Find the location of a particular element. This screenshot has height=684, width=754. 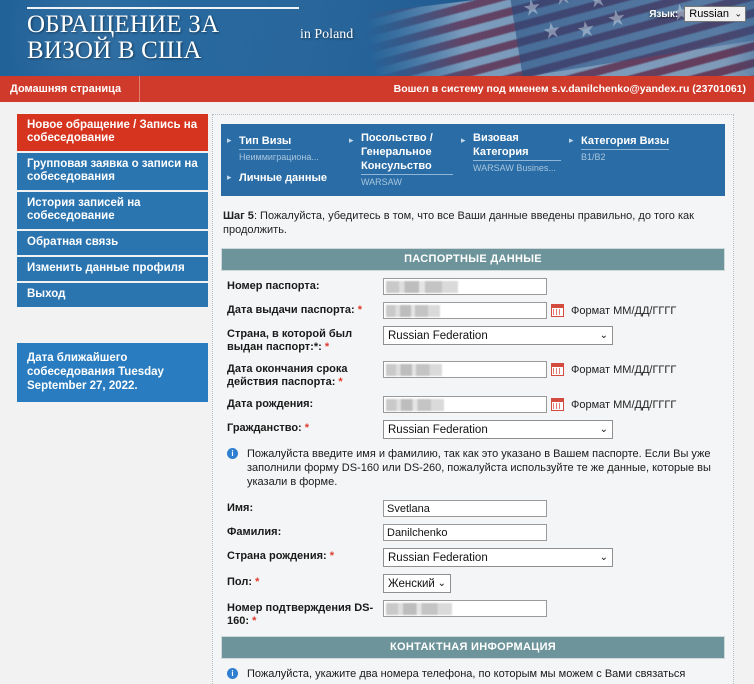

breadcrumb-step-personal-data: Личные данные is located at coordinates (283, 178).